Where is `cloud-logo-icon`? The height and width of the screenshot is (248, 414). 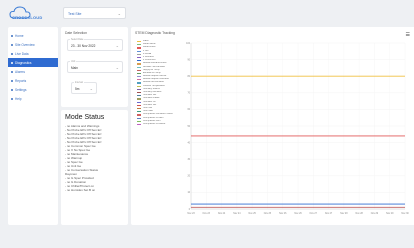
cloud-logo-icon is located at coordinates (20, 12).